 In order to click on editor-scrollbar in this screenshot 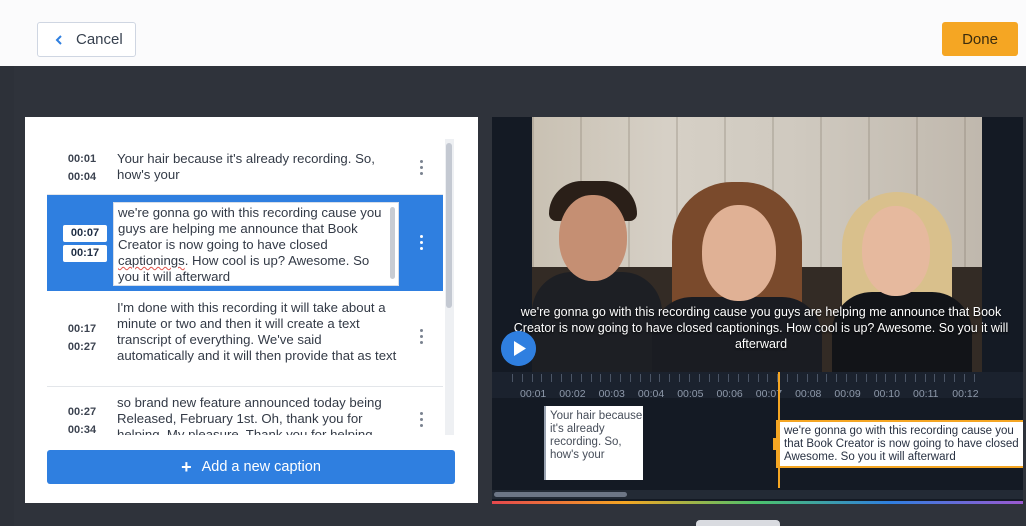, I will do `click(392, 243)`.